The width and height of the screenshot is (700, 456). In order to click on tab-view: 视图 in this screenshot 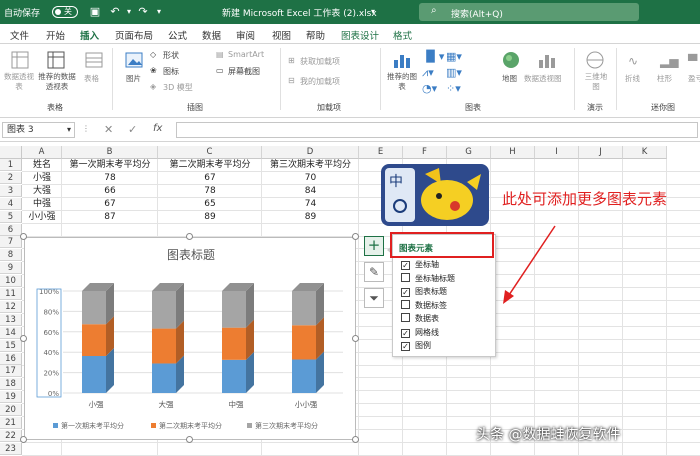, I will do `click(281, 35)`.